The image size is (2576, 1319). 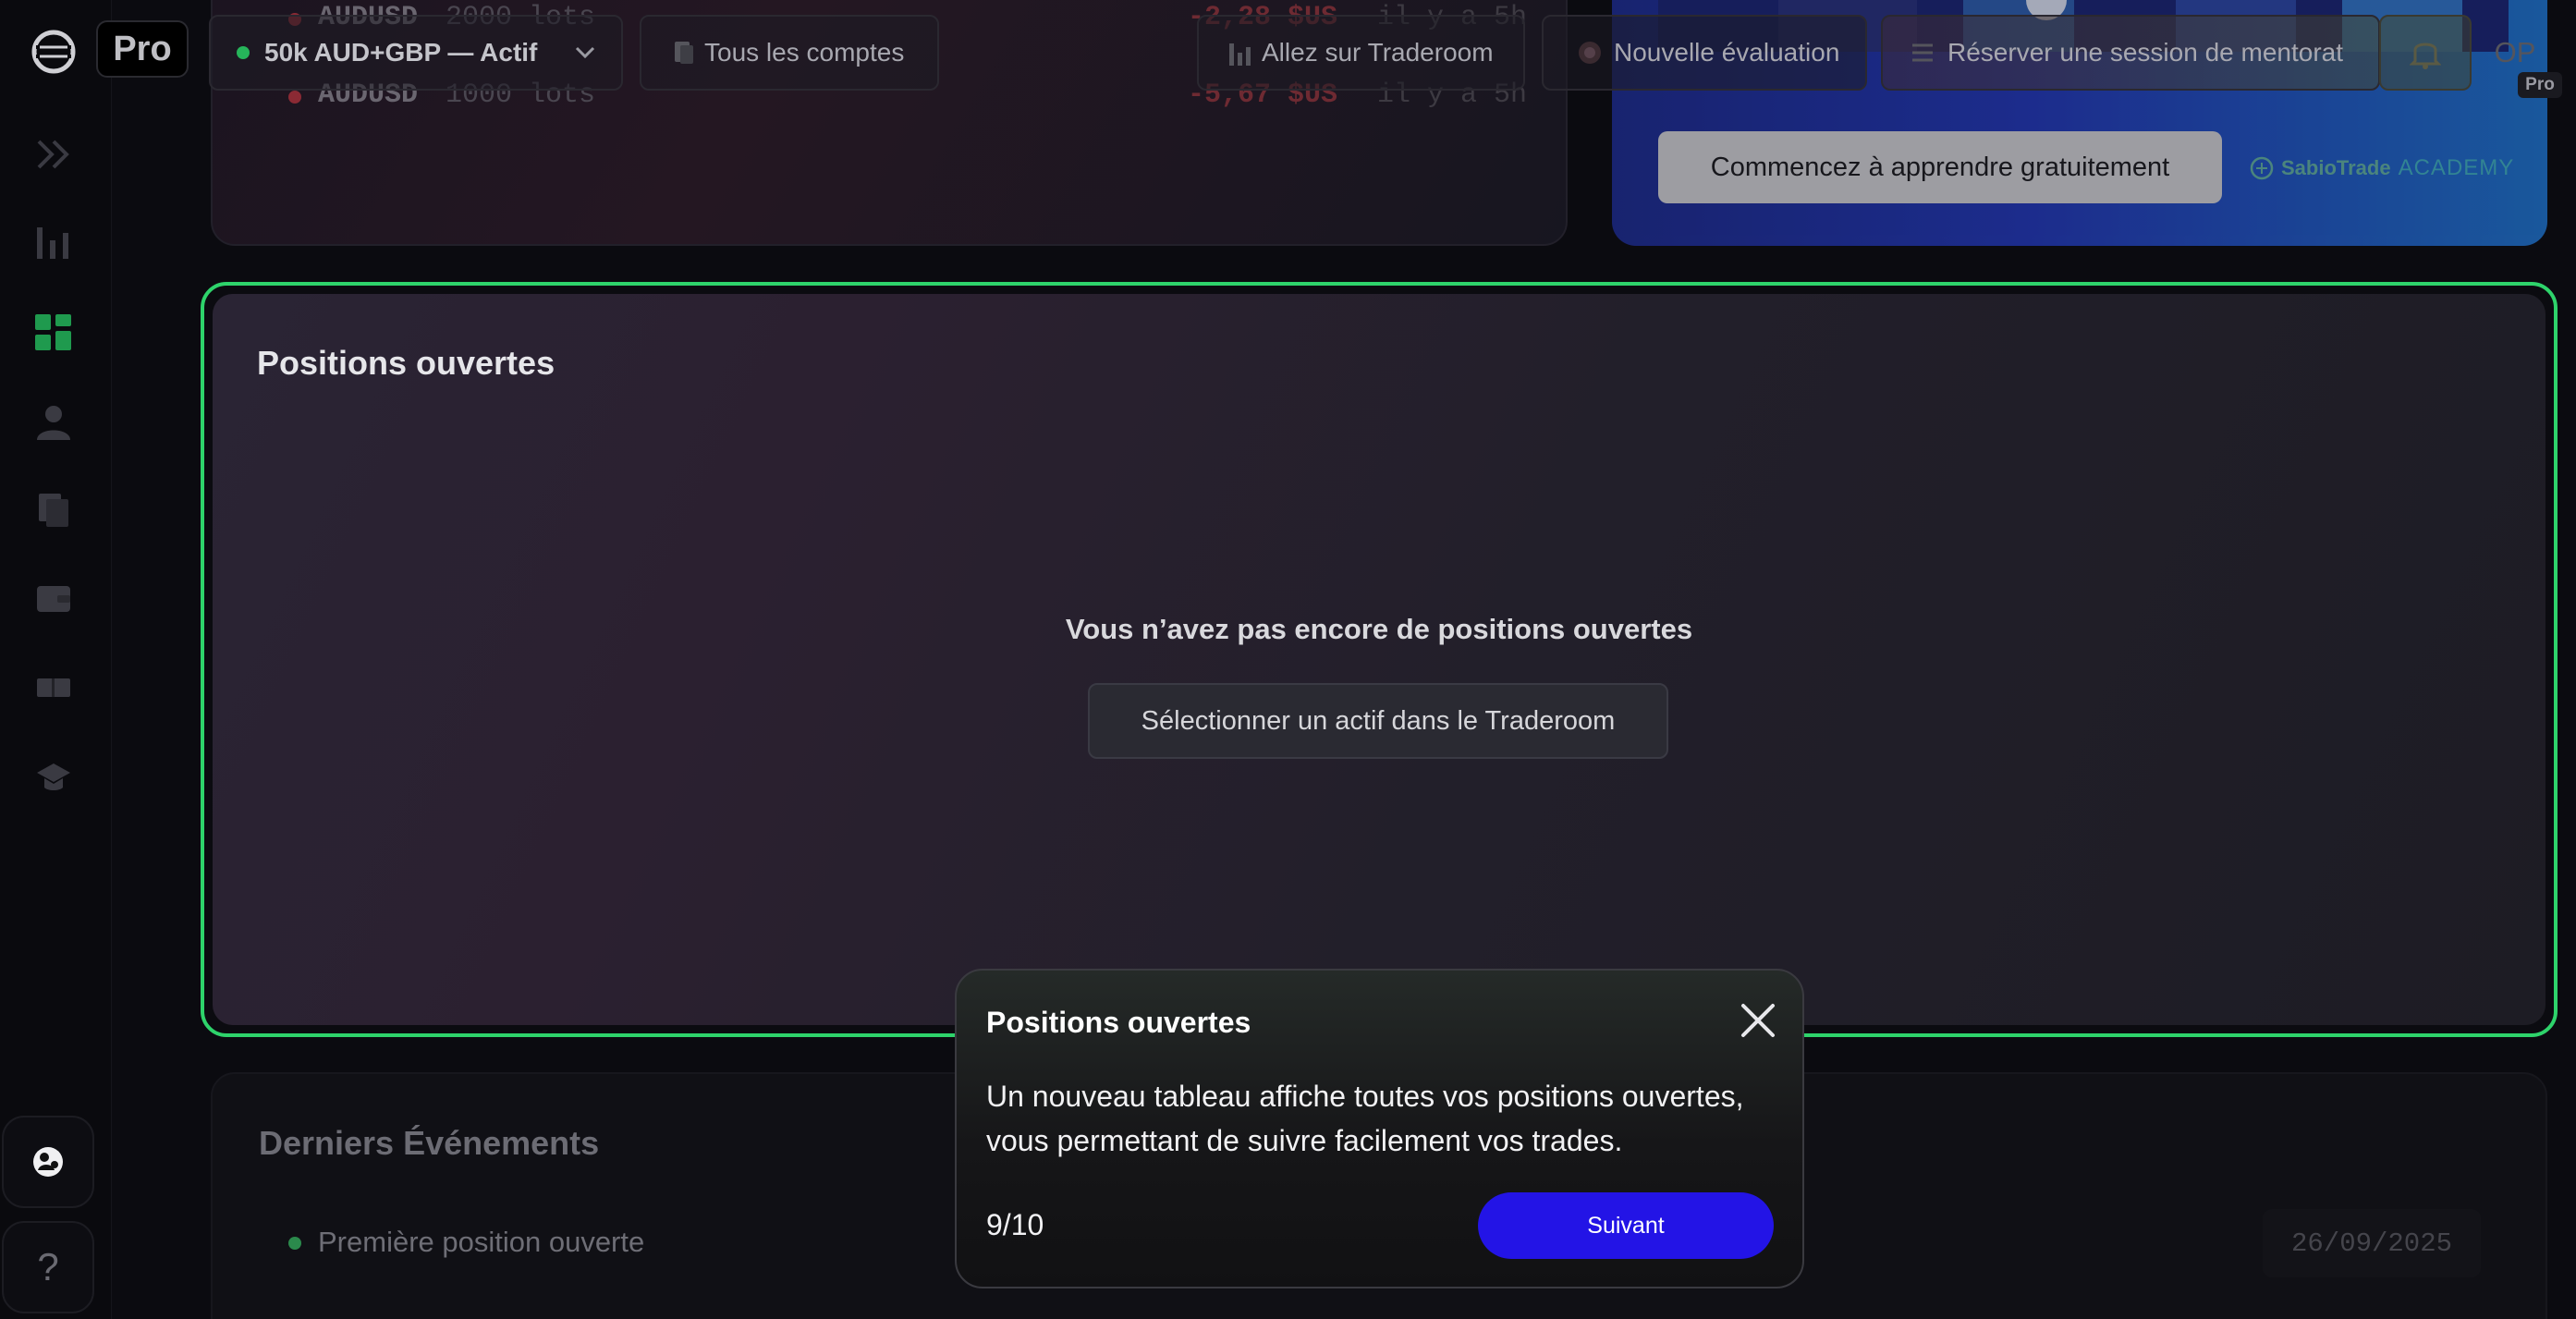 What do you see at coordinates (53, 687) in the screenshot?
I see `ticket-icon` at bounding box center [53, 687].